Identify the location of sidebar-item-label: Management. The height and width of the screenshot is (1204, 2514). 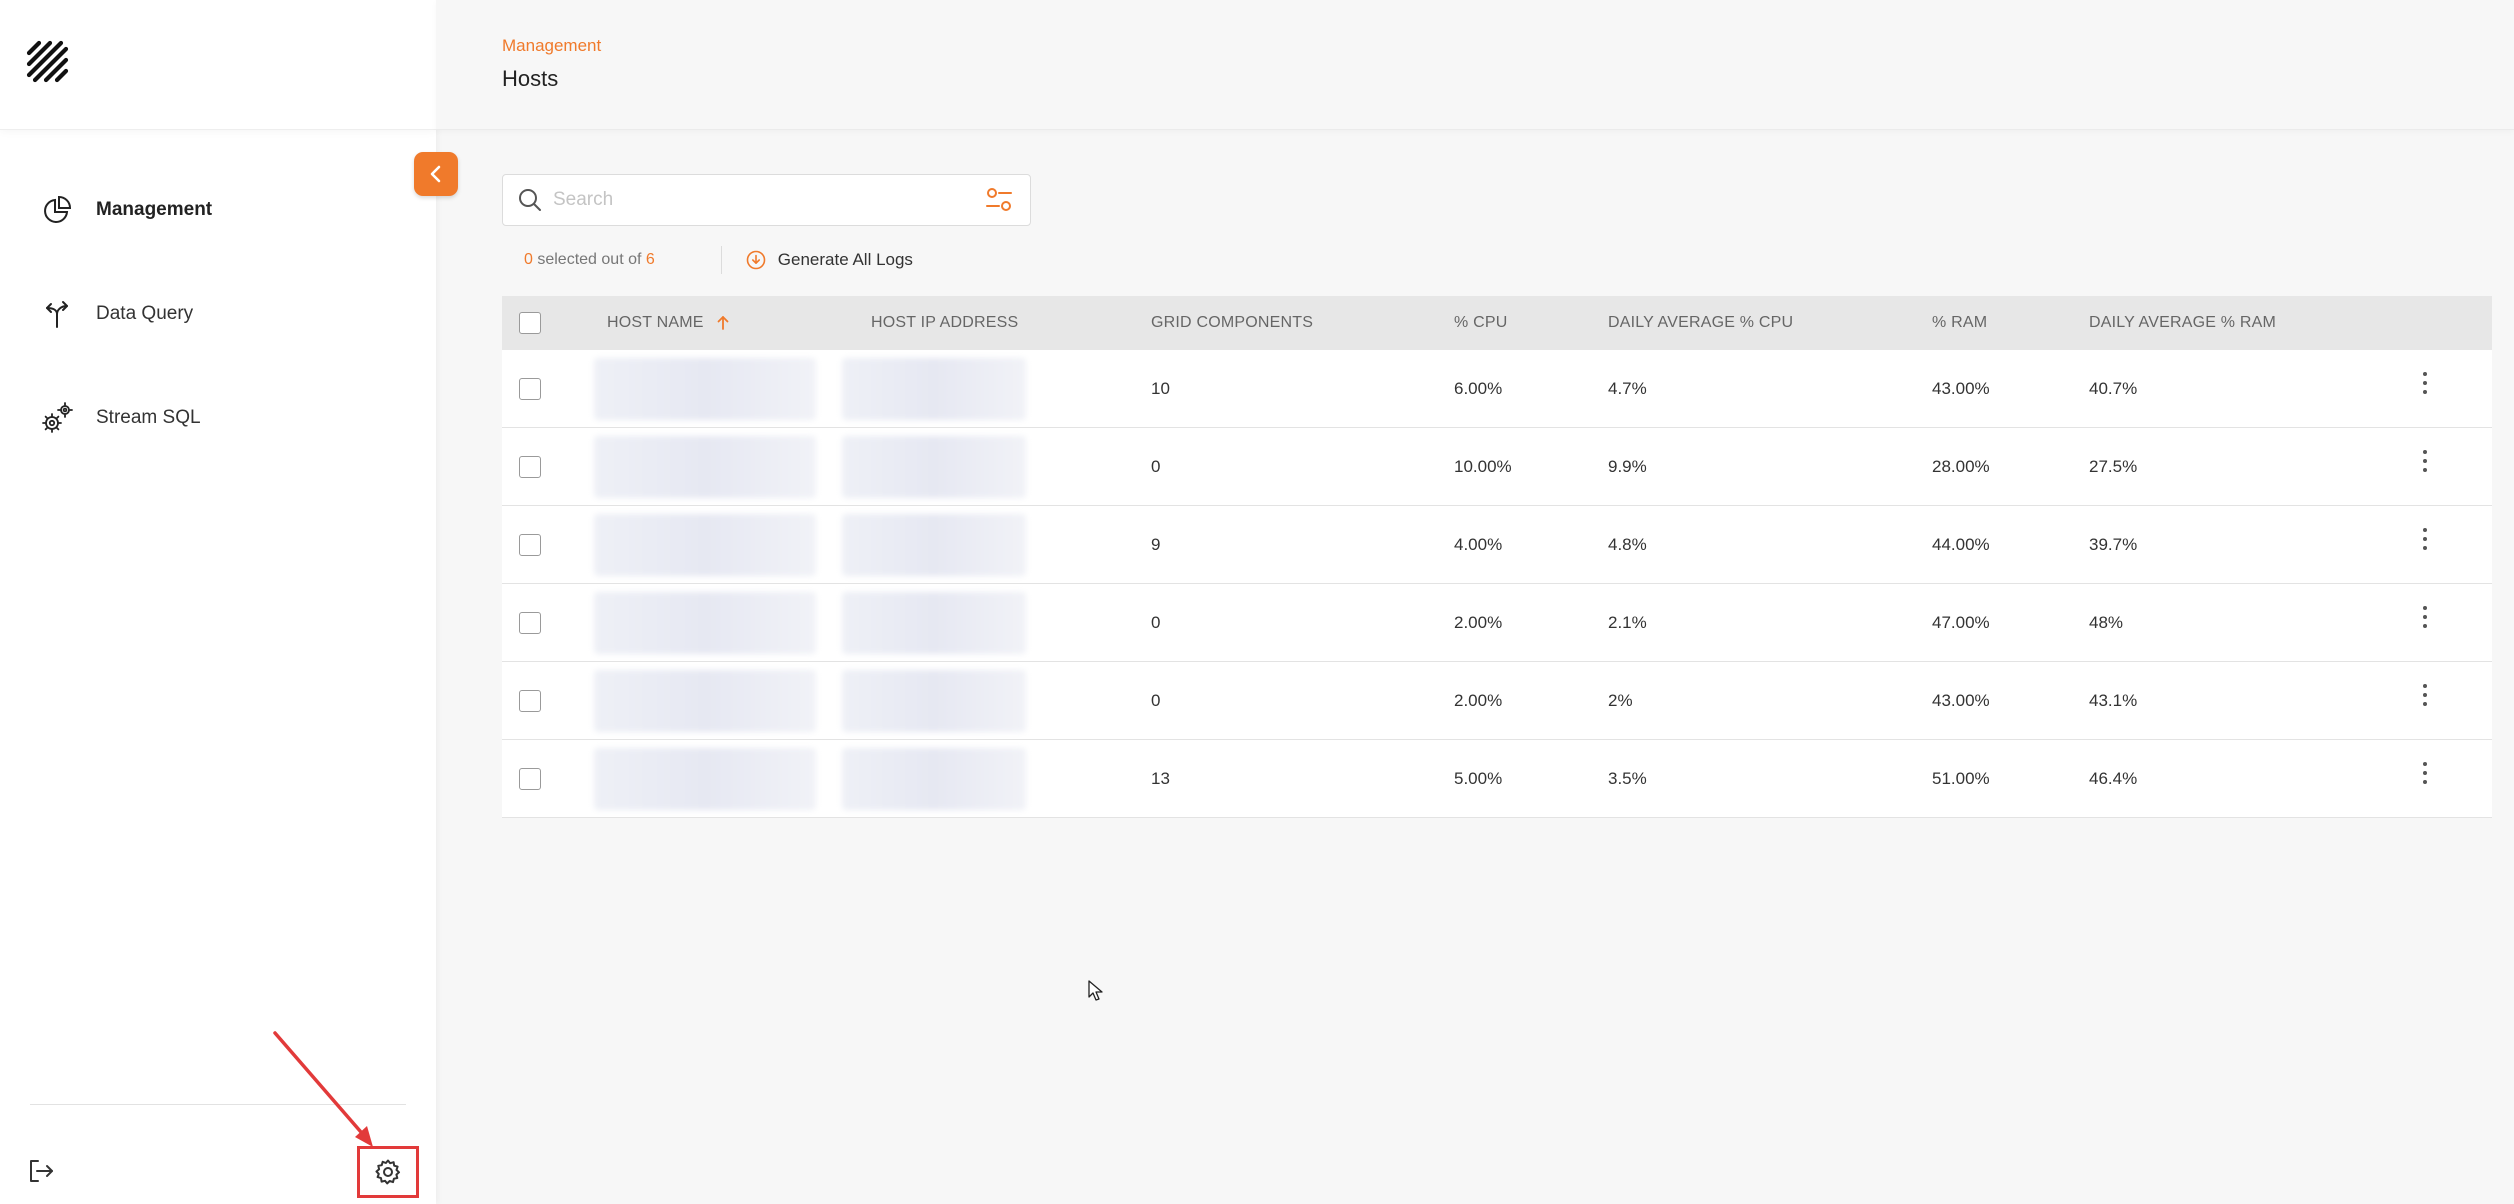
(154, 209).